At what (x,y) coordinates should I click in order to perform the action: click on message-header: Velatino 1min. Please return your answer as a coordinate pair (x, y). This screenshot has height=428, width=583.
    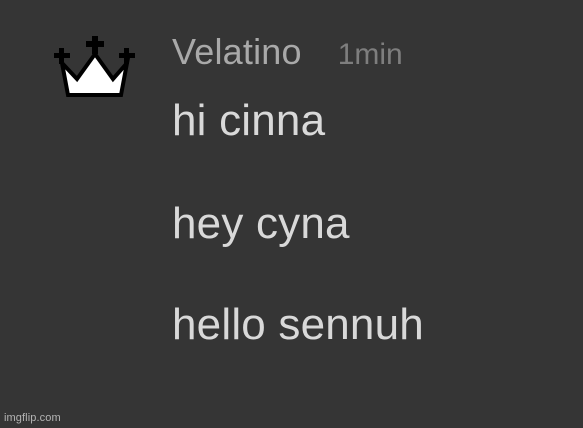
    Looking at the image, I should click on (287, 52).